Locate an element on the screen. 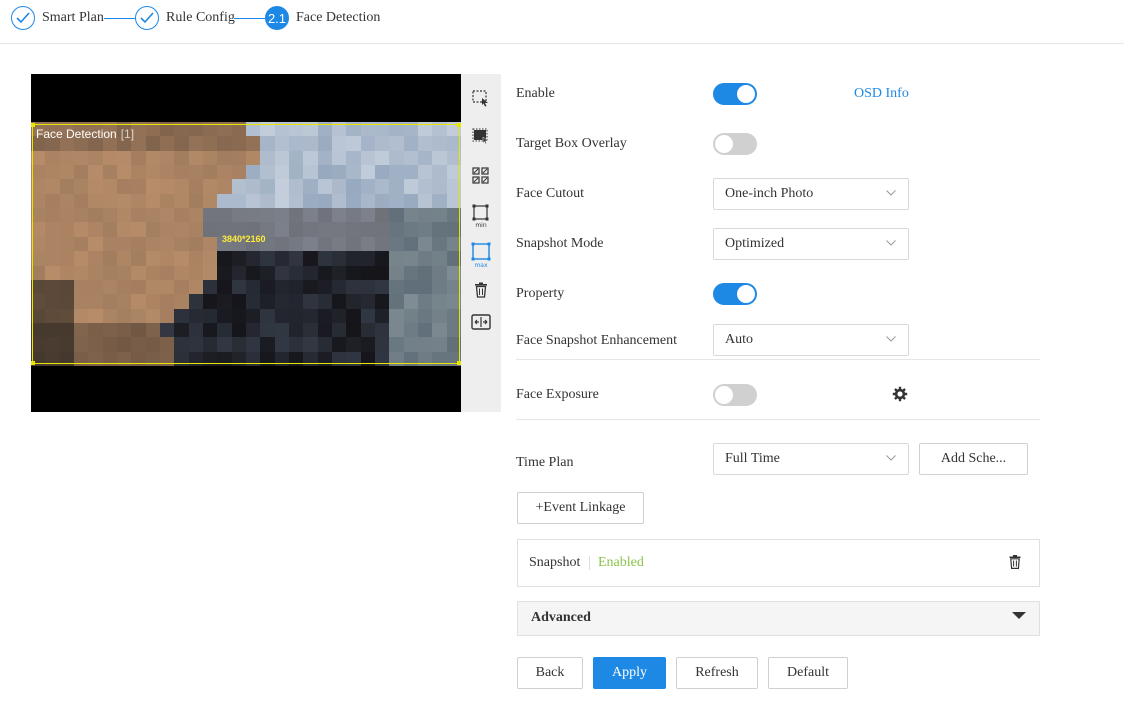 The image size is (1124, 709). back-button: Back is located at coordinates (550, 673).